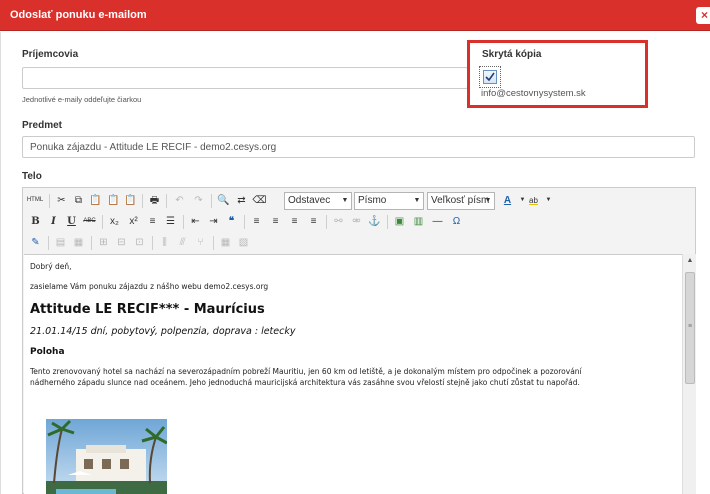 The width and height of the screenshot is (710, 494). I want to click on edit-icon: ✎, so click(35, 242).